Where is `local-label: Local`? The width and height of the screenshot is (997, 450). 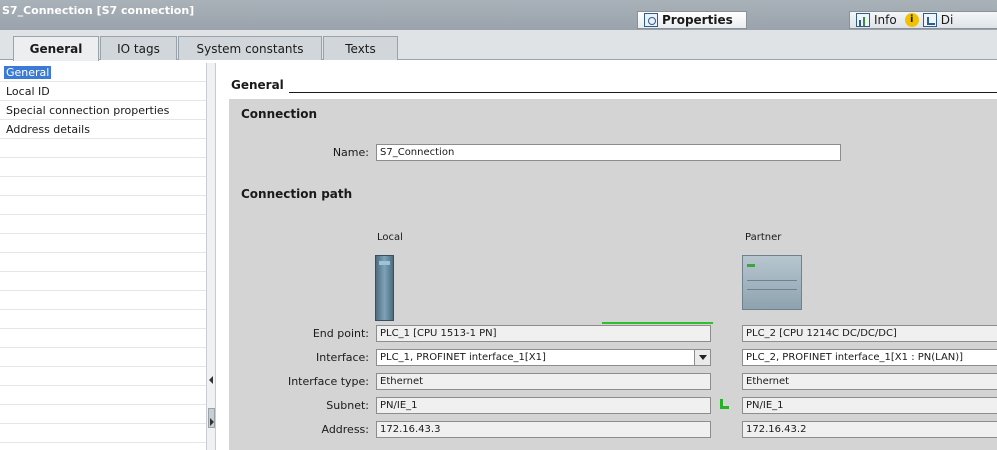
local-label: Local is located at coordinates (390, 237).